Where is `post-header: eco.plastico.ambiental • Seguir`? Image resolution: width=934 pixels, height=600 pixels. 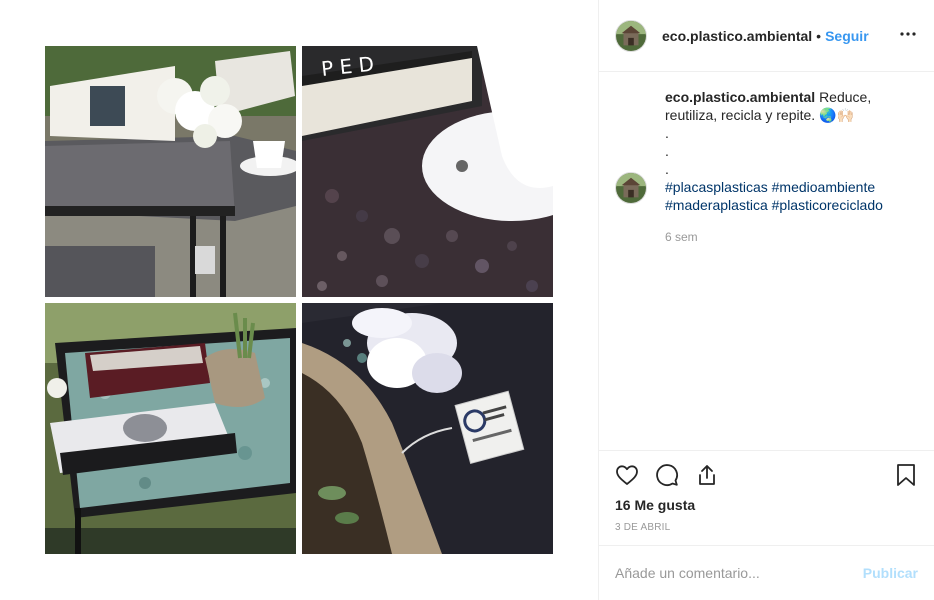
post-header: eco.plastico.ambiental • Seguir is located at coordinates (766, 36).